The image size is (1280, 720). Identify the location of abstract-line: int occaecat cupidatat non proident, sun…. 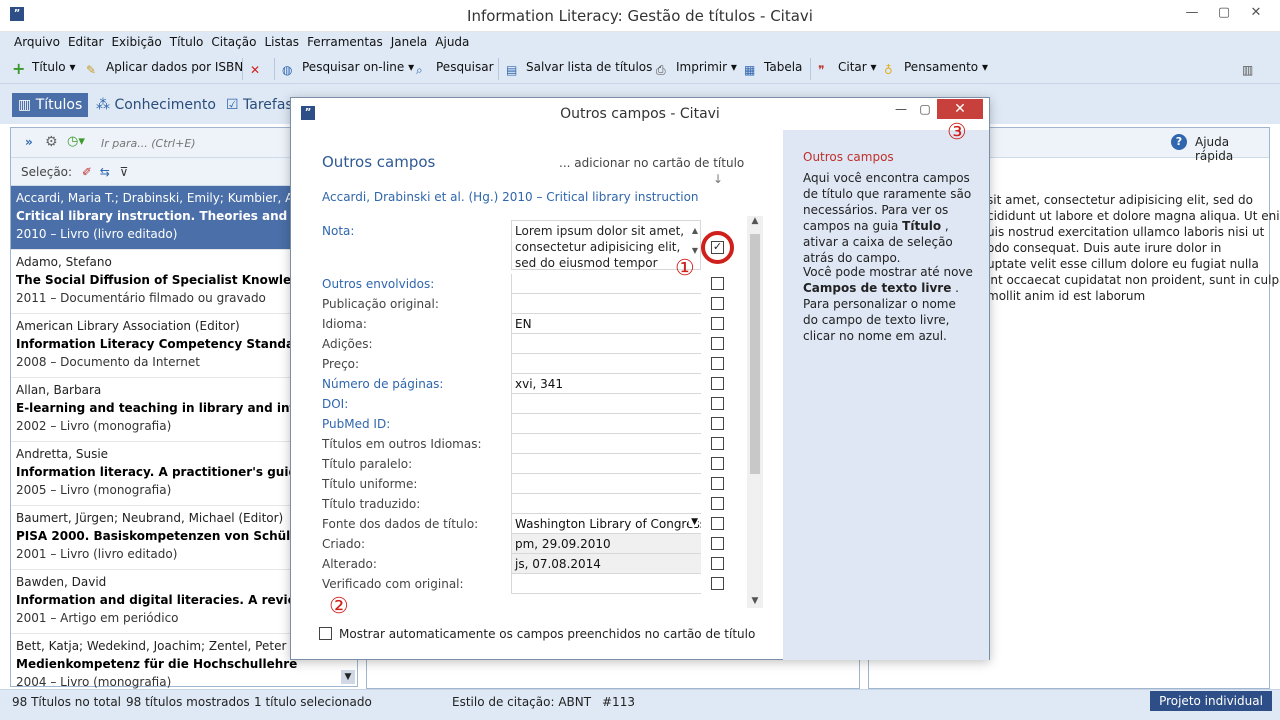
(1133, 280).